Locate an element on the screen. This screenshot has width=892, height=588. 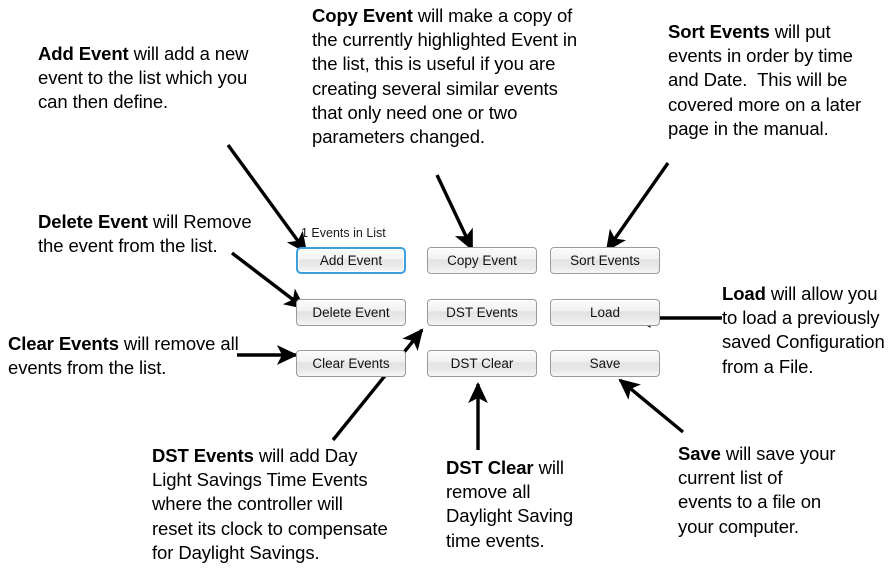
callout-term-sort-events: Sort Events is located at coordinates (719, 31).